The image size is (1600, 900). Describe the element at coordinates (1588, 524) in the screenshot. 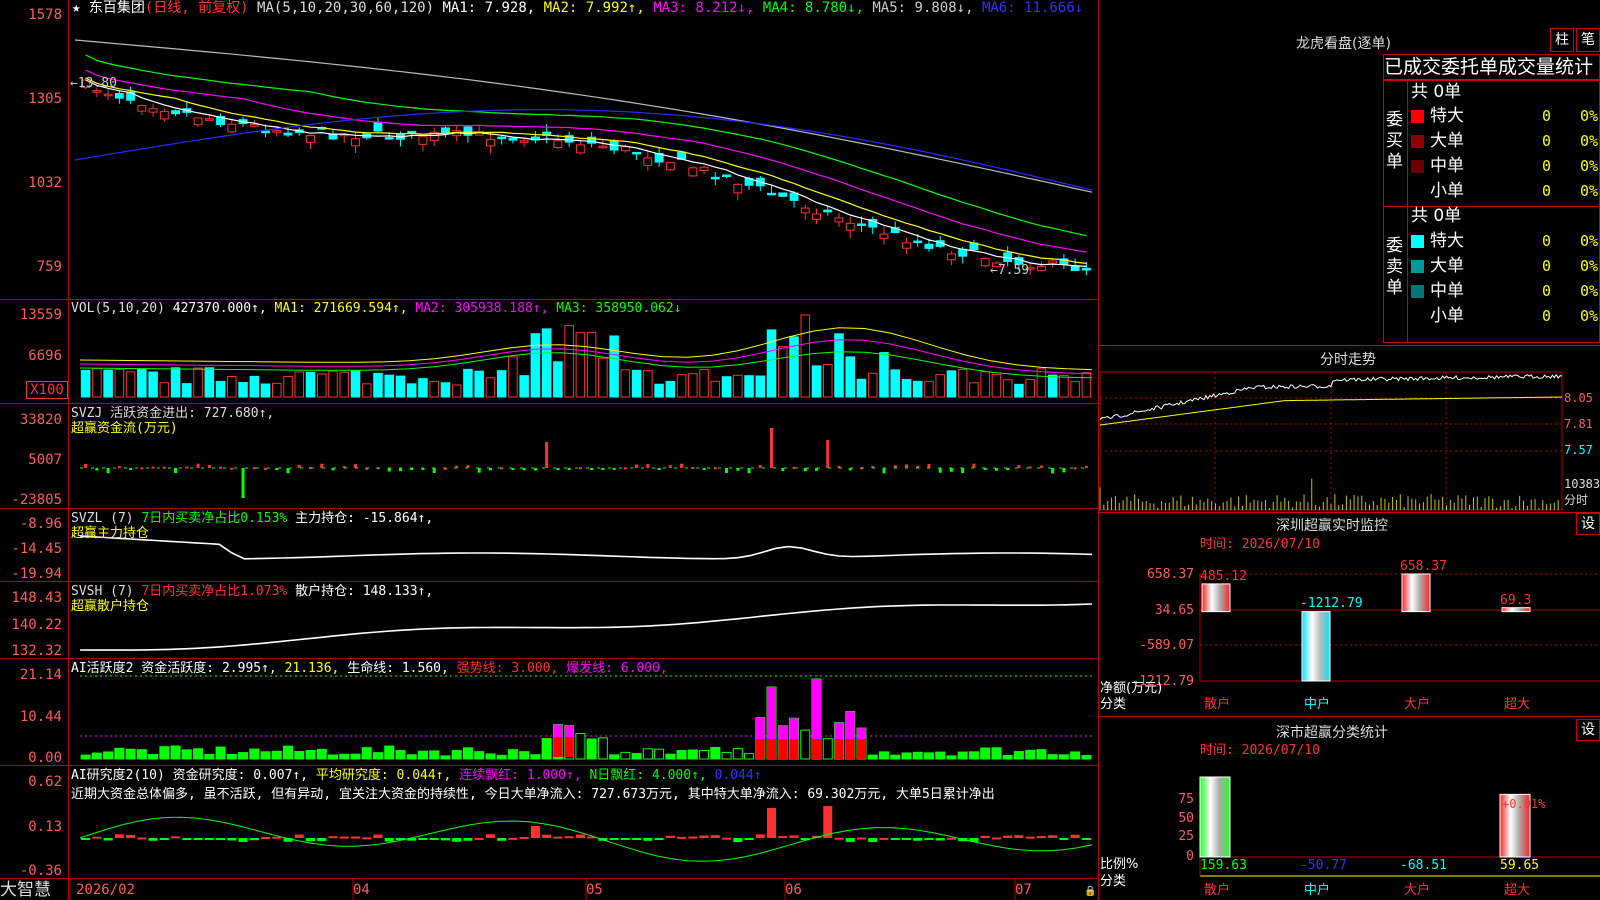

I see `monitor-settings-button: 设` at that location.